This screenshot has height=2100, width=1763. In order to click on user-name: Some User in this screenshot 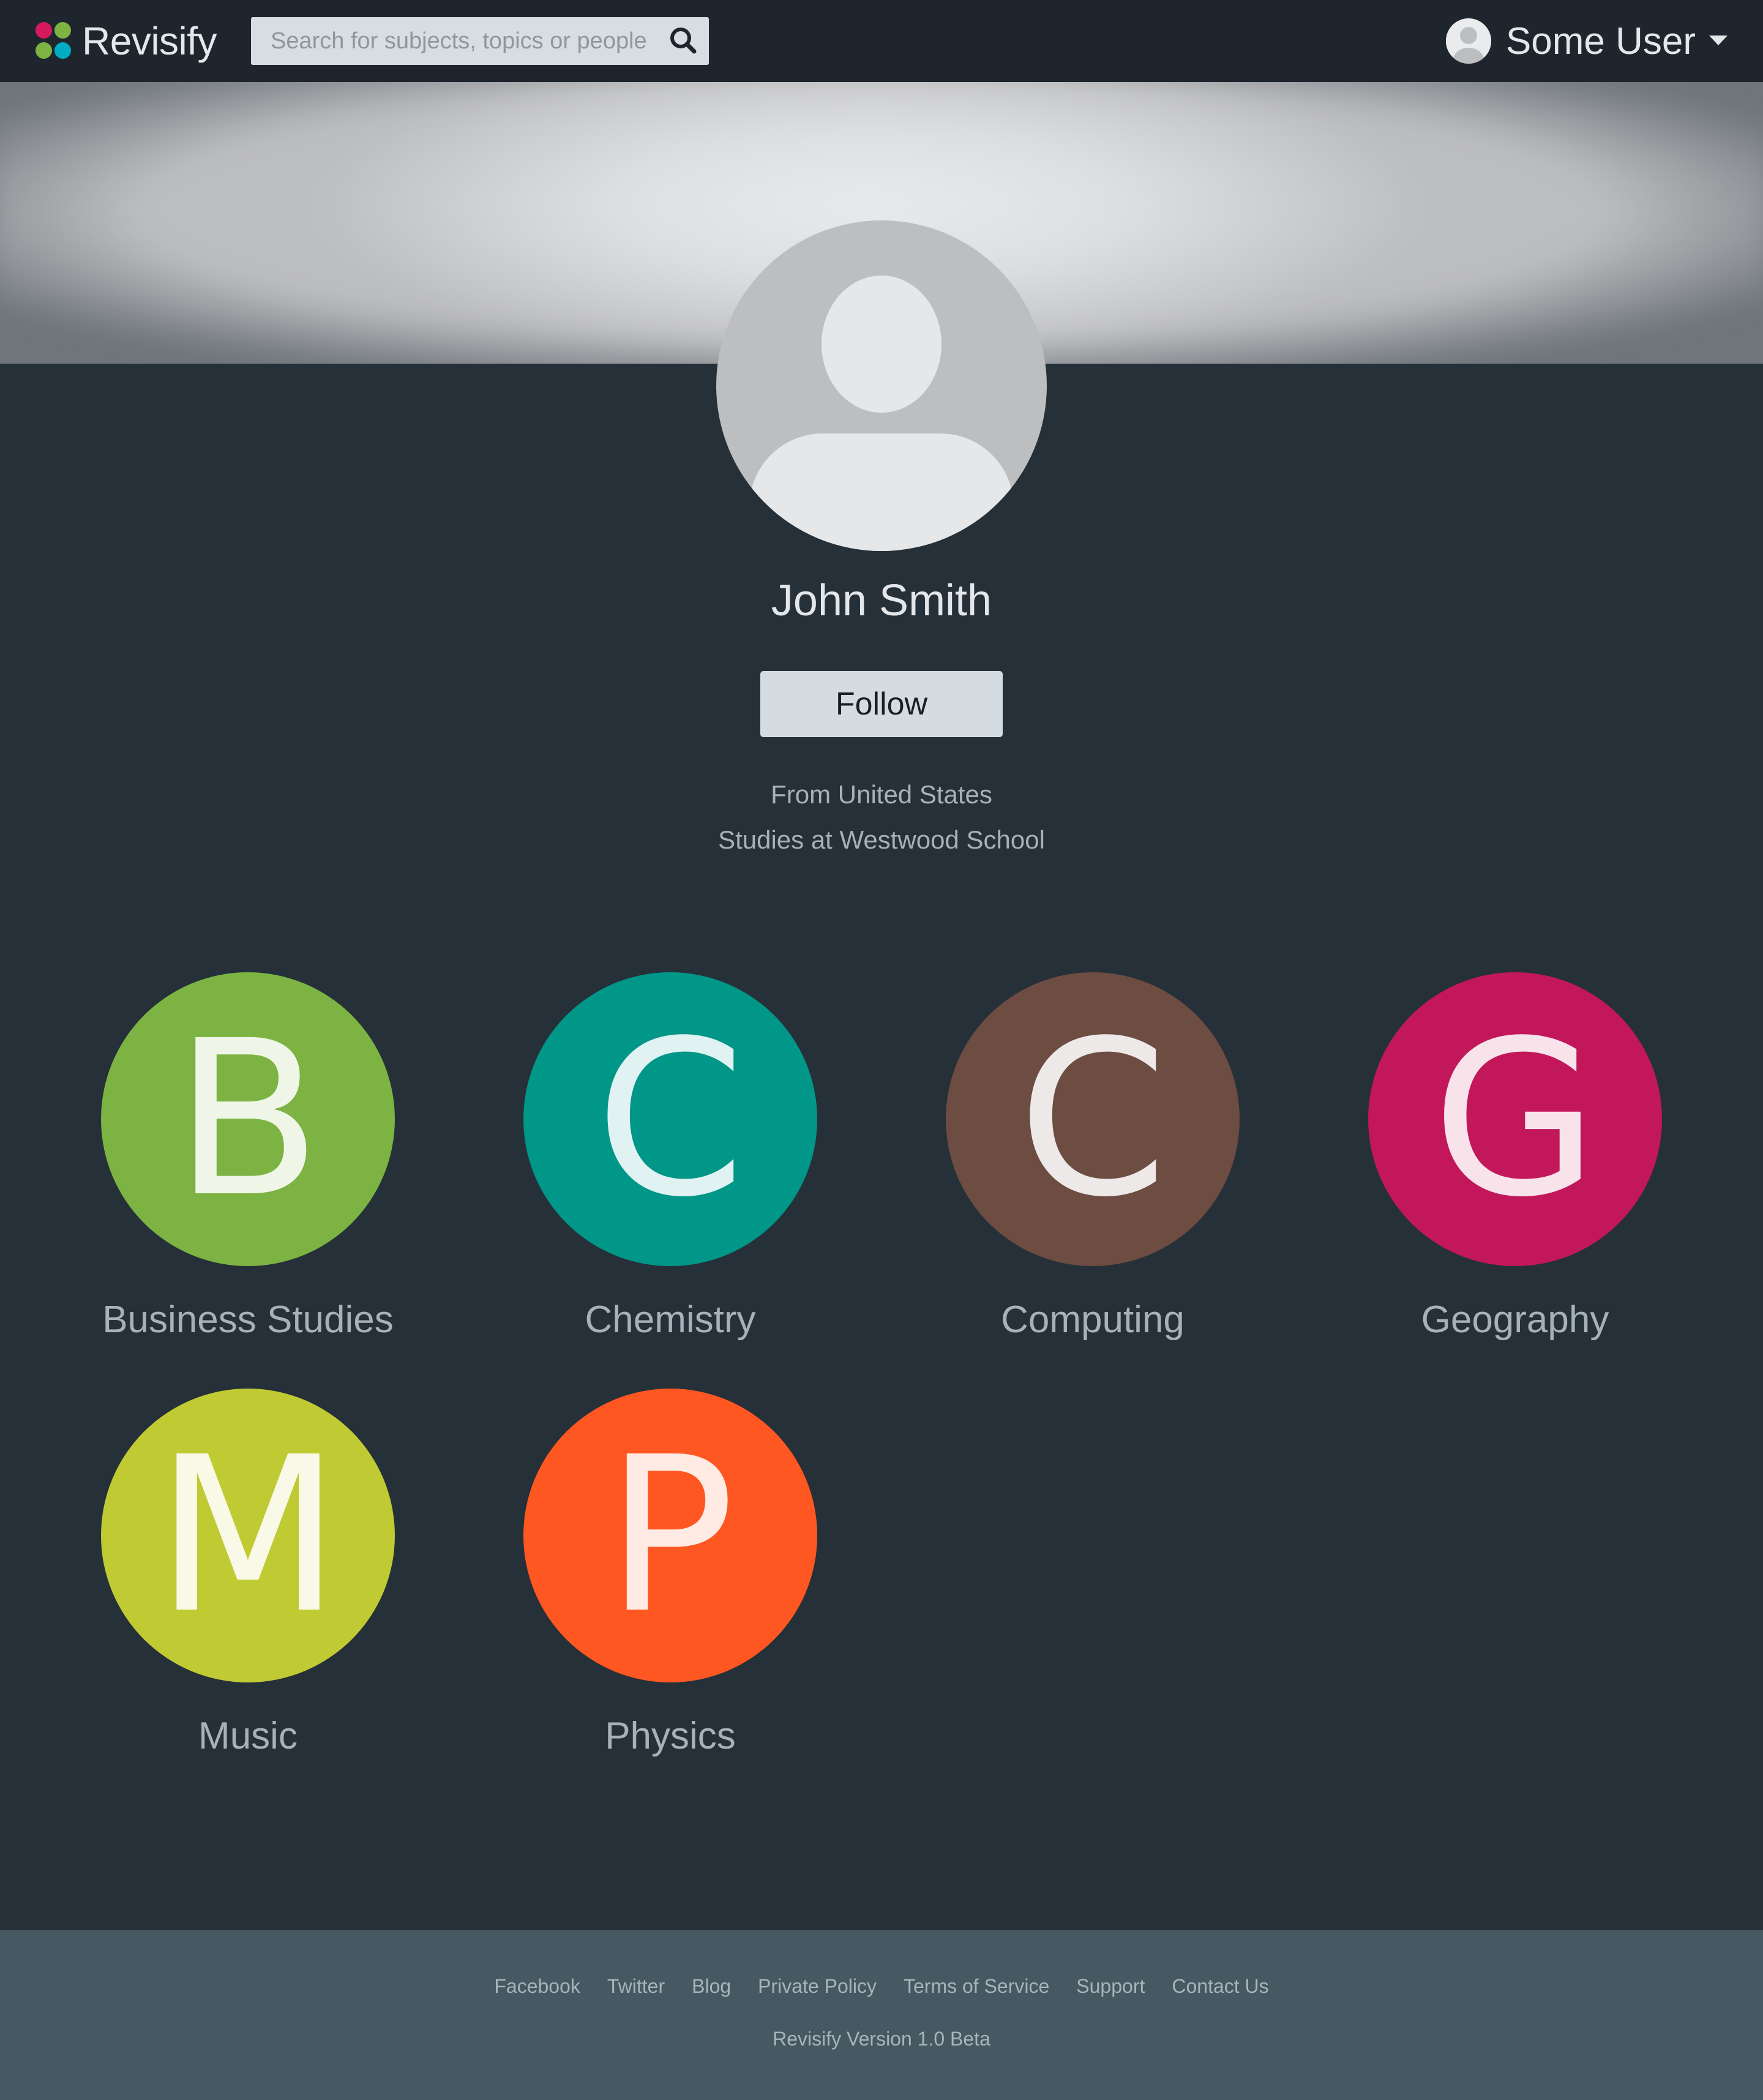, I will do `click(1600, 41)`.